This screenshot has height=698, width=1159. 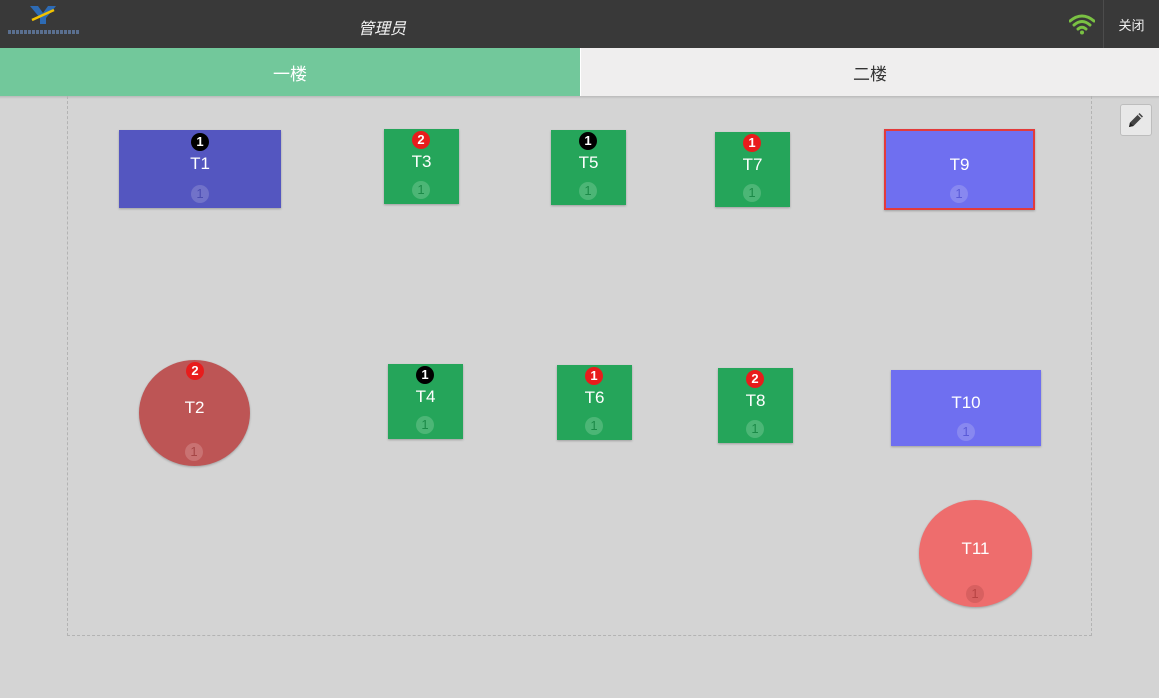 I want to click on tab-label: 二楼, so click(x=870, y=74).